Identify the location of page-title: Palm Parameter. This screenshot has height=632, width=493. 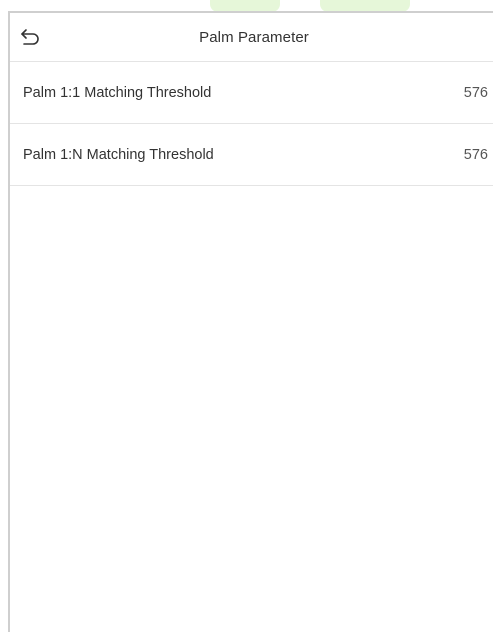
(254, 37).